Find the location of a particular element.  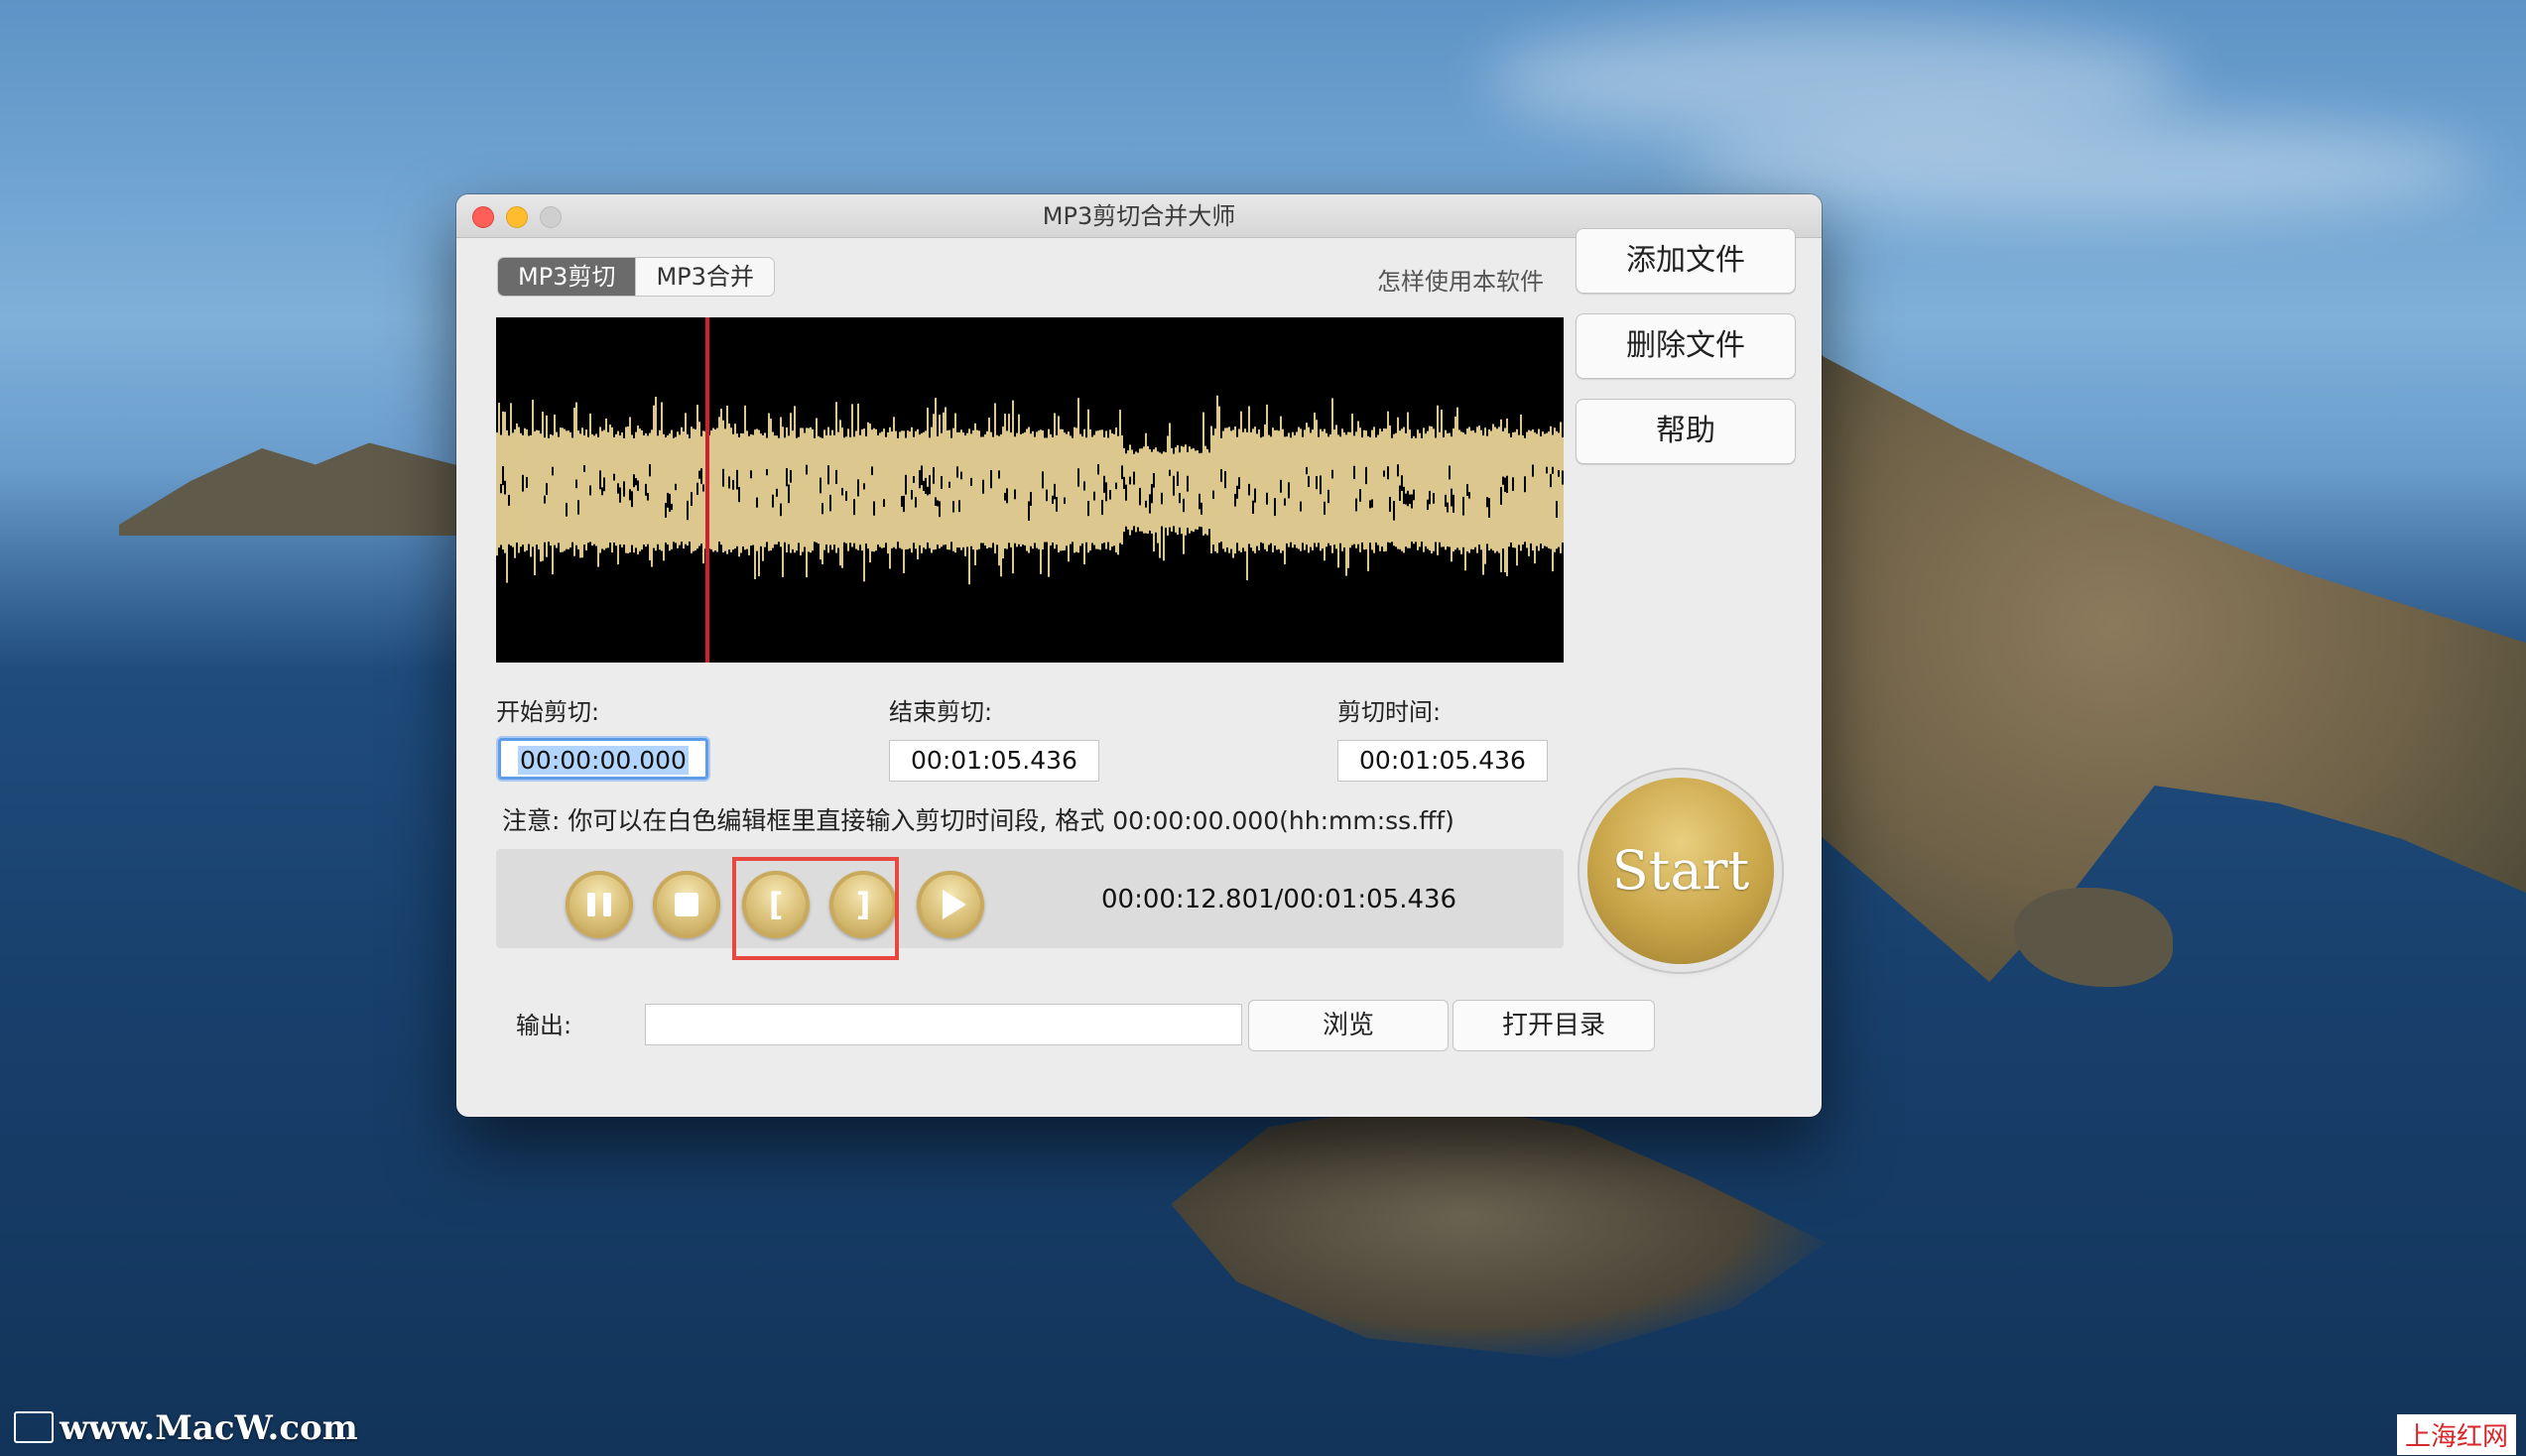

pause-icon is located at coordinates (599, 904).